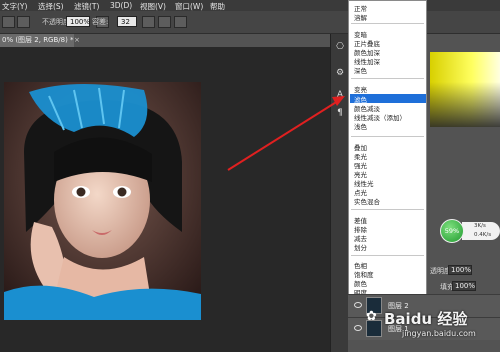 The width and height of the screenshot is (500, 352). What do you see at coordinates (426, 319) in the screenshot?
I see `watermark-brand: Baidu 经验` at bounding box center [426, 319].